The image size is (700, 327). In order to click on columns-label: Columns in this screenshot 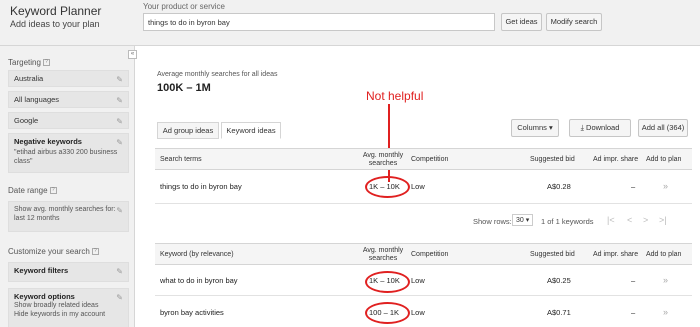, I will do `click(532, 127)`.